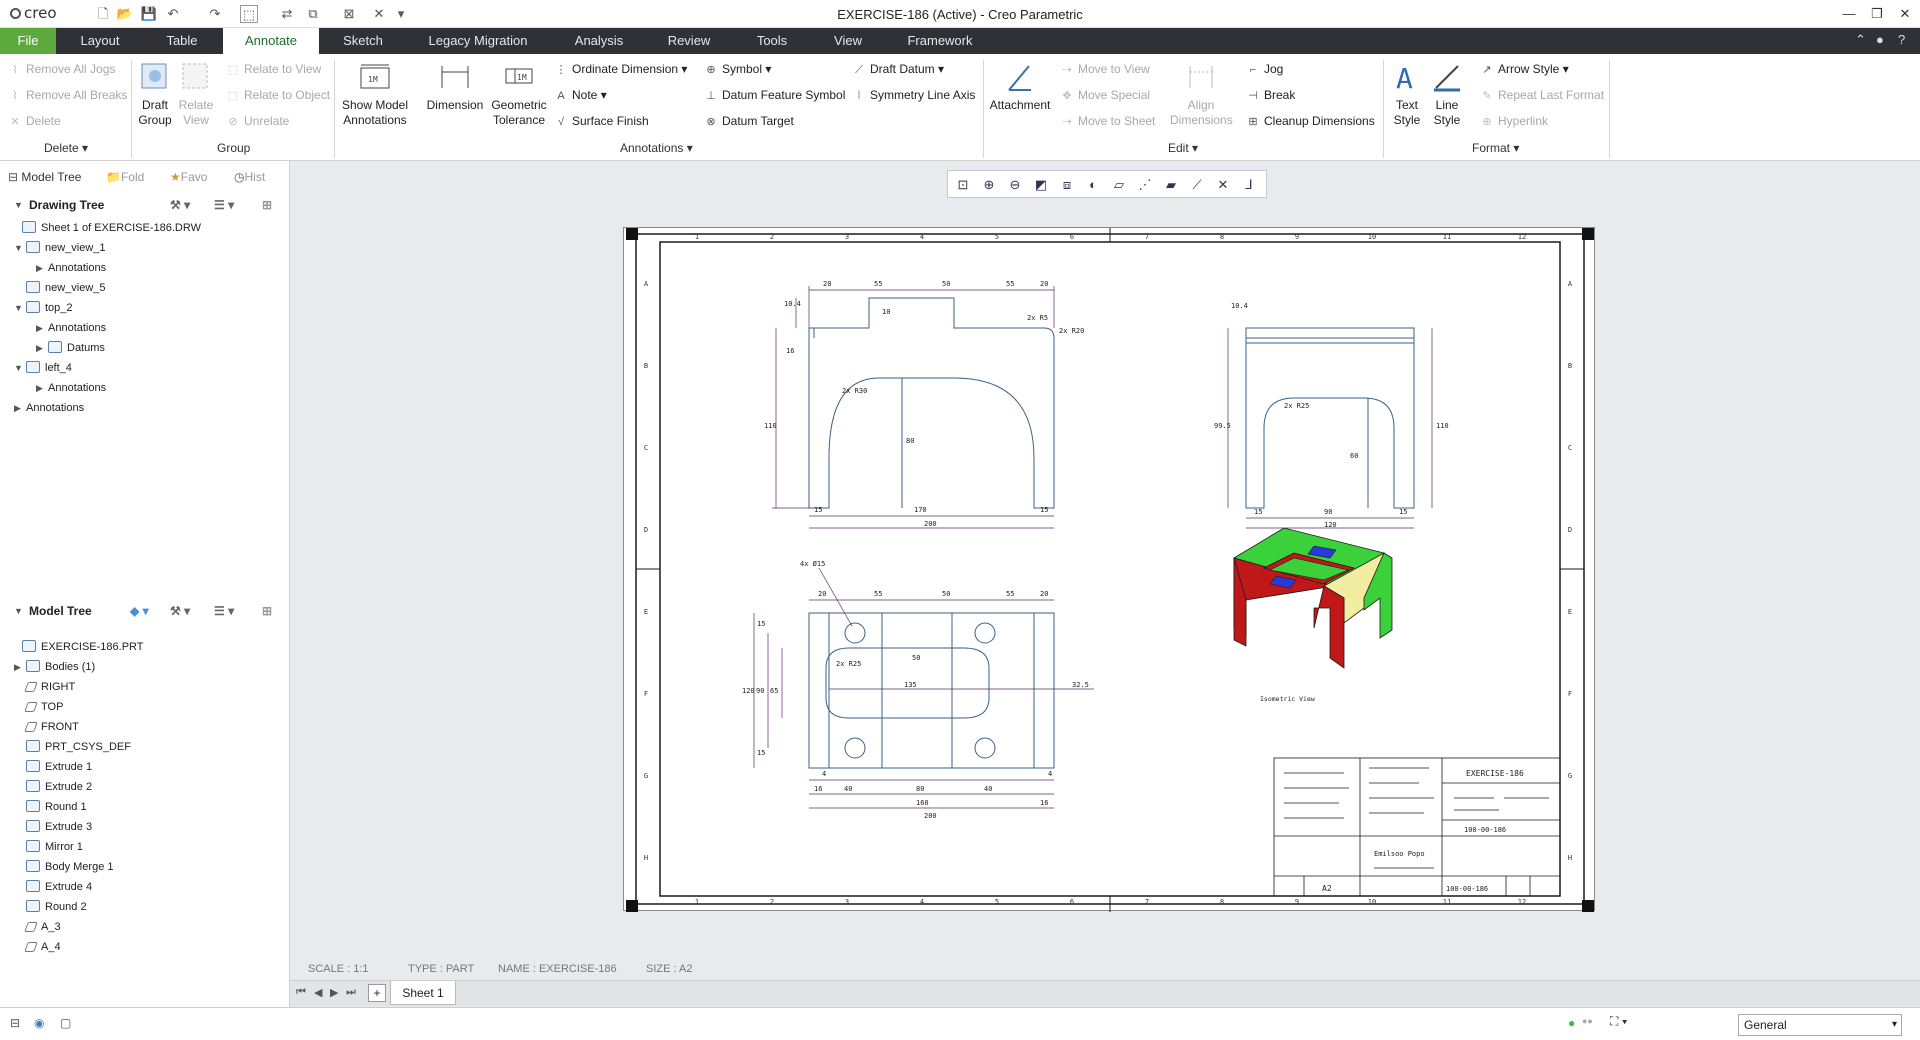 The image size is (1920, 1040). I want to click on drawing-tree-item: new_view_5, so click(60, 288).